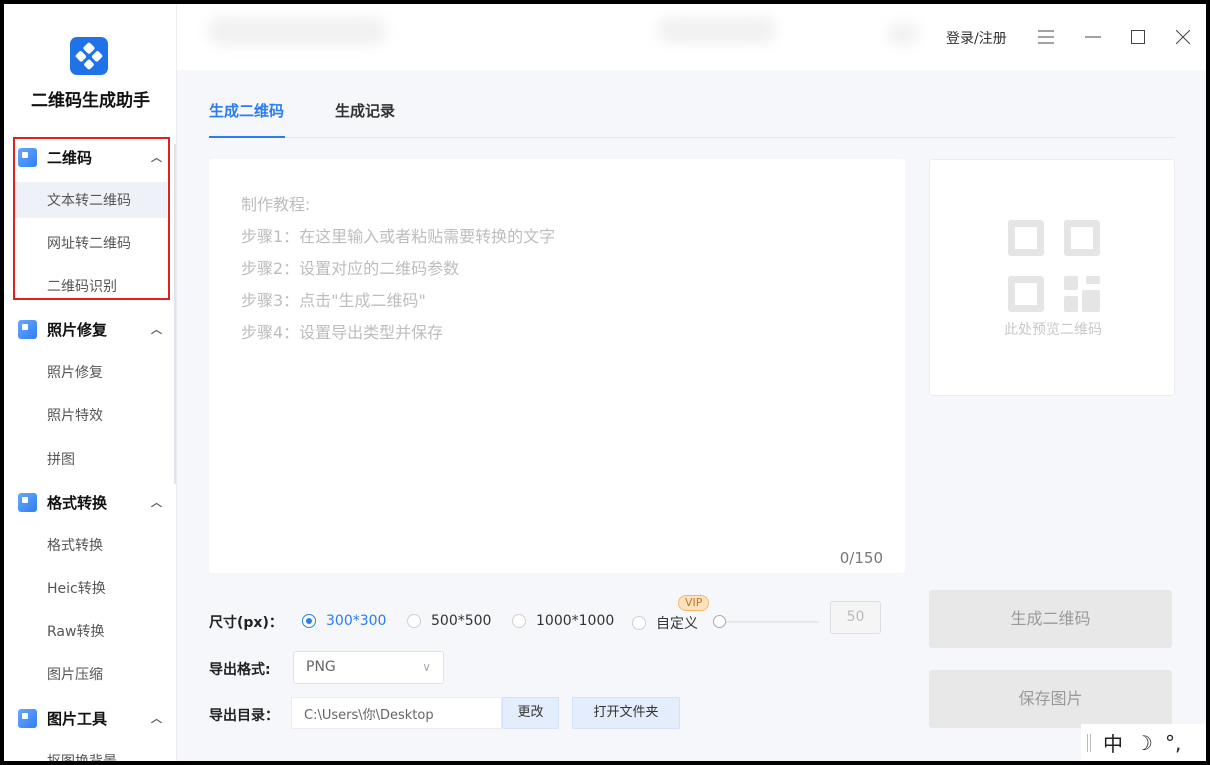  Describe the element at coordinates (27, 718) in the screenshot. I see `image-tools-section-icon` at that location.